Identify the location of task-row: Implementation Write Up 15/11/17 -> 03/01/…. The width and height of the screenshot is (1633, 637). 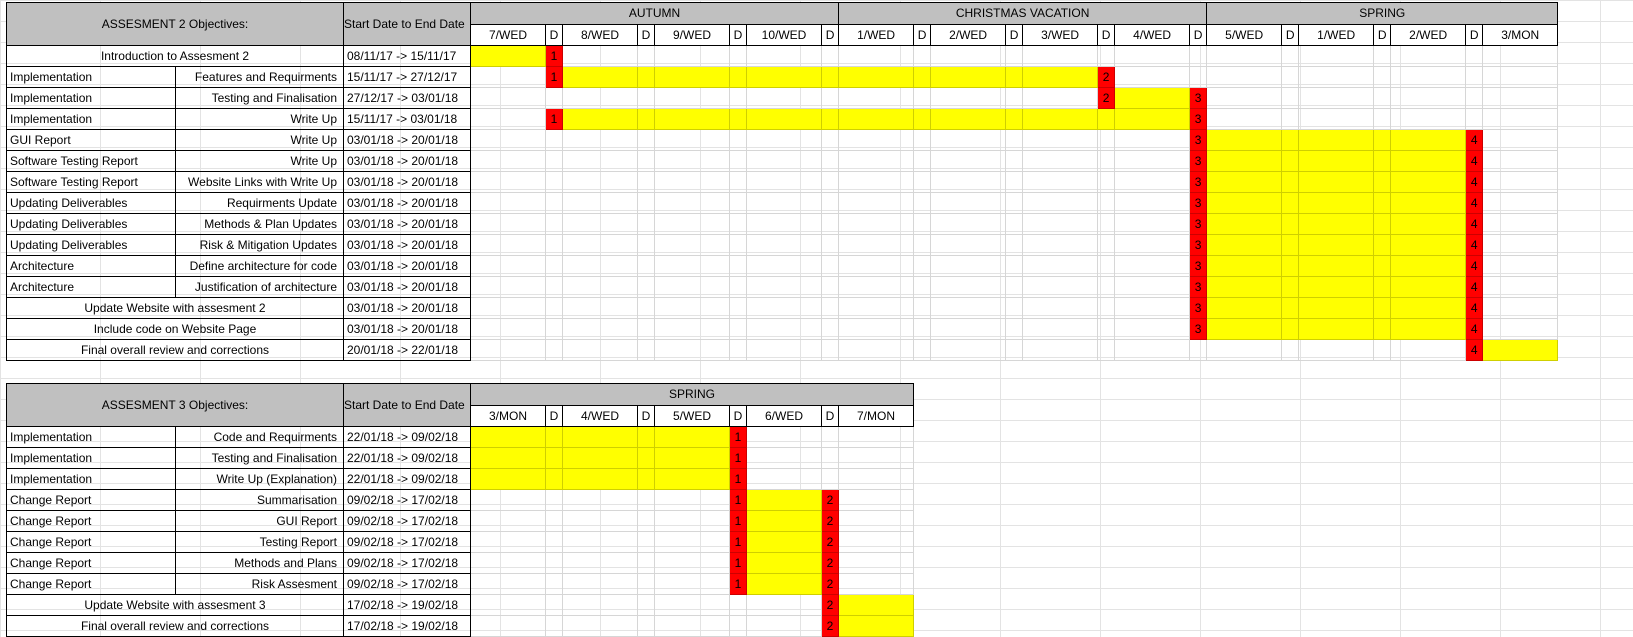
(782, 119).